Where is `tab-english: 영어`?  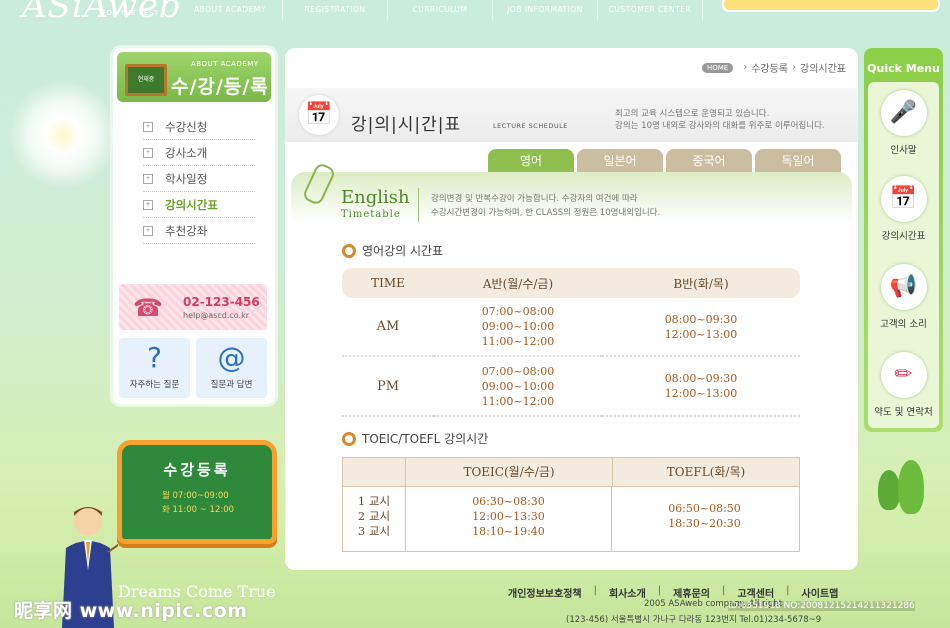
tab-english: 영어 is located at coordinates (531, 161).